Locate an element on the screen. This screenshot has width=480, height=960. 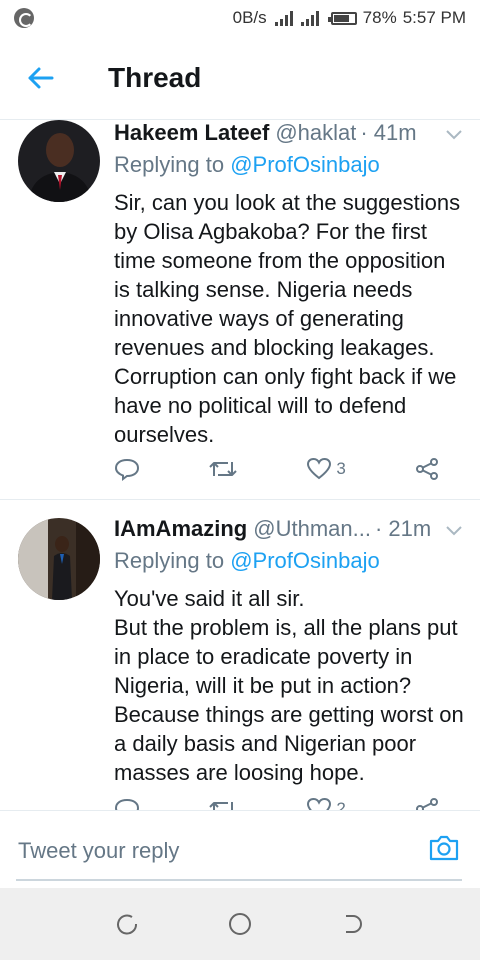
camera-icon is located at coordinates (444, 848).